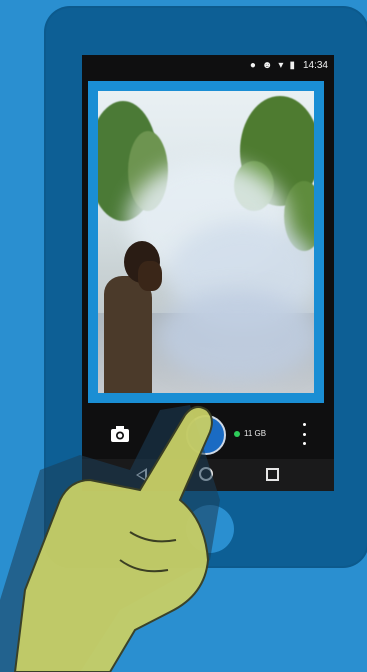  I want to click on smoke, so click(236, 336).